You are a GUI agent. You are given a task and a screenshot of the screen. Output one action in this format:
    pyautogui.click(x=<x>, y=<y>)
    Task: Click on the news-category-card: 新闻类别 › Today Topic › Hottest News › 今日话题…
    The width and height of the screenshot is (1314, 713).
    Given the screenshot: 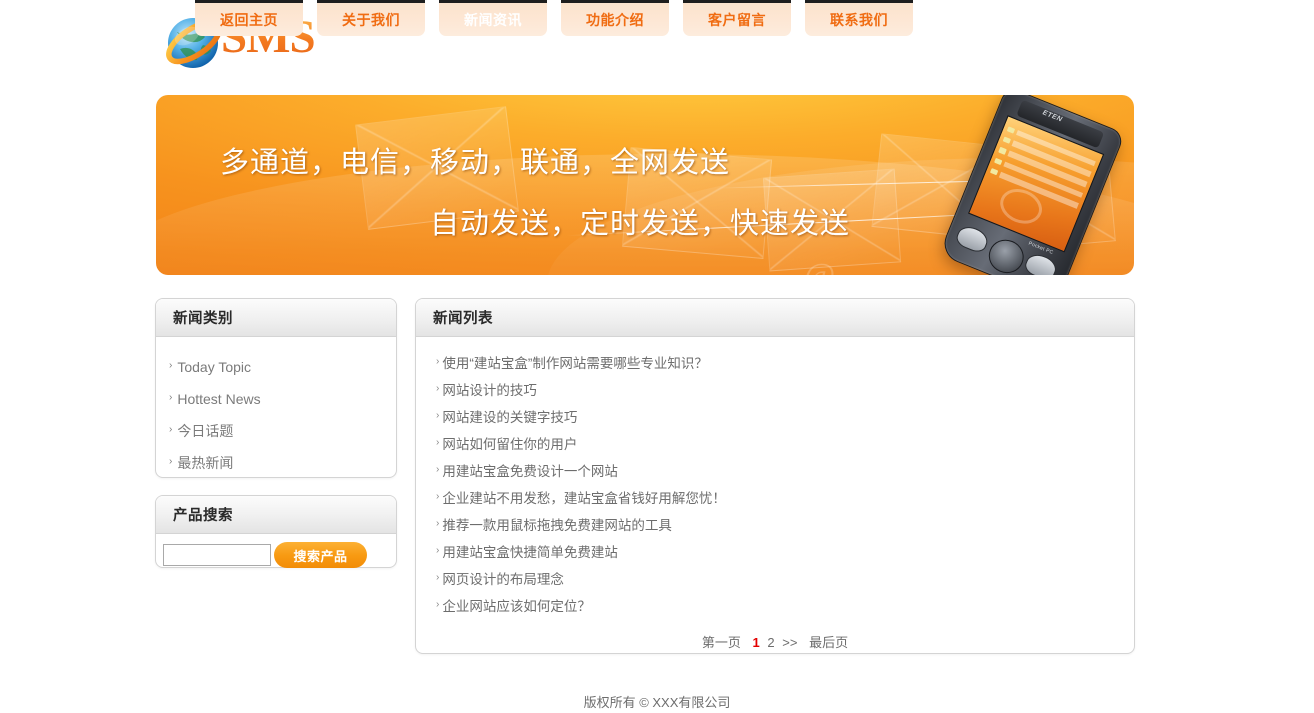 What is the action you would take?
    pyautogui.click(x=276, y=388)
    